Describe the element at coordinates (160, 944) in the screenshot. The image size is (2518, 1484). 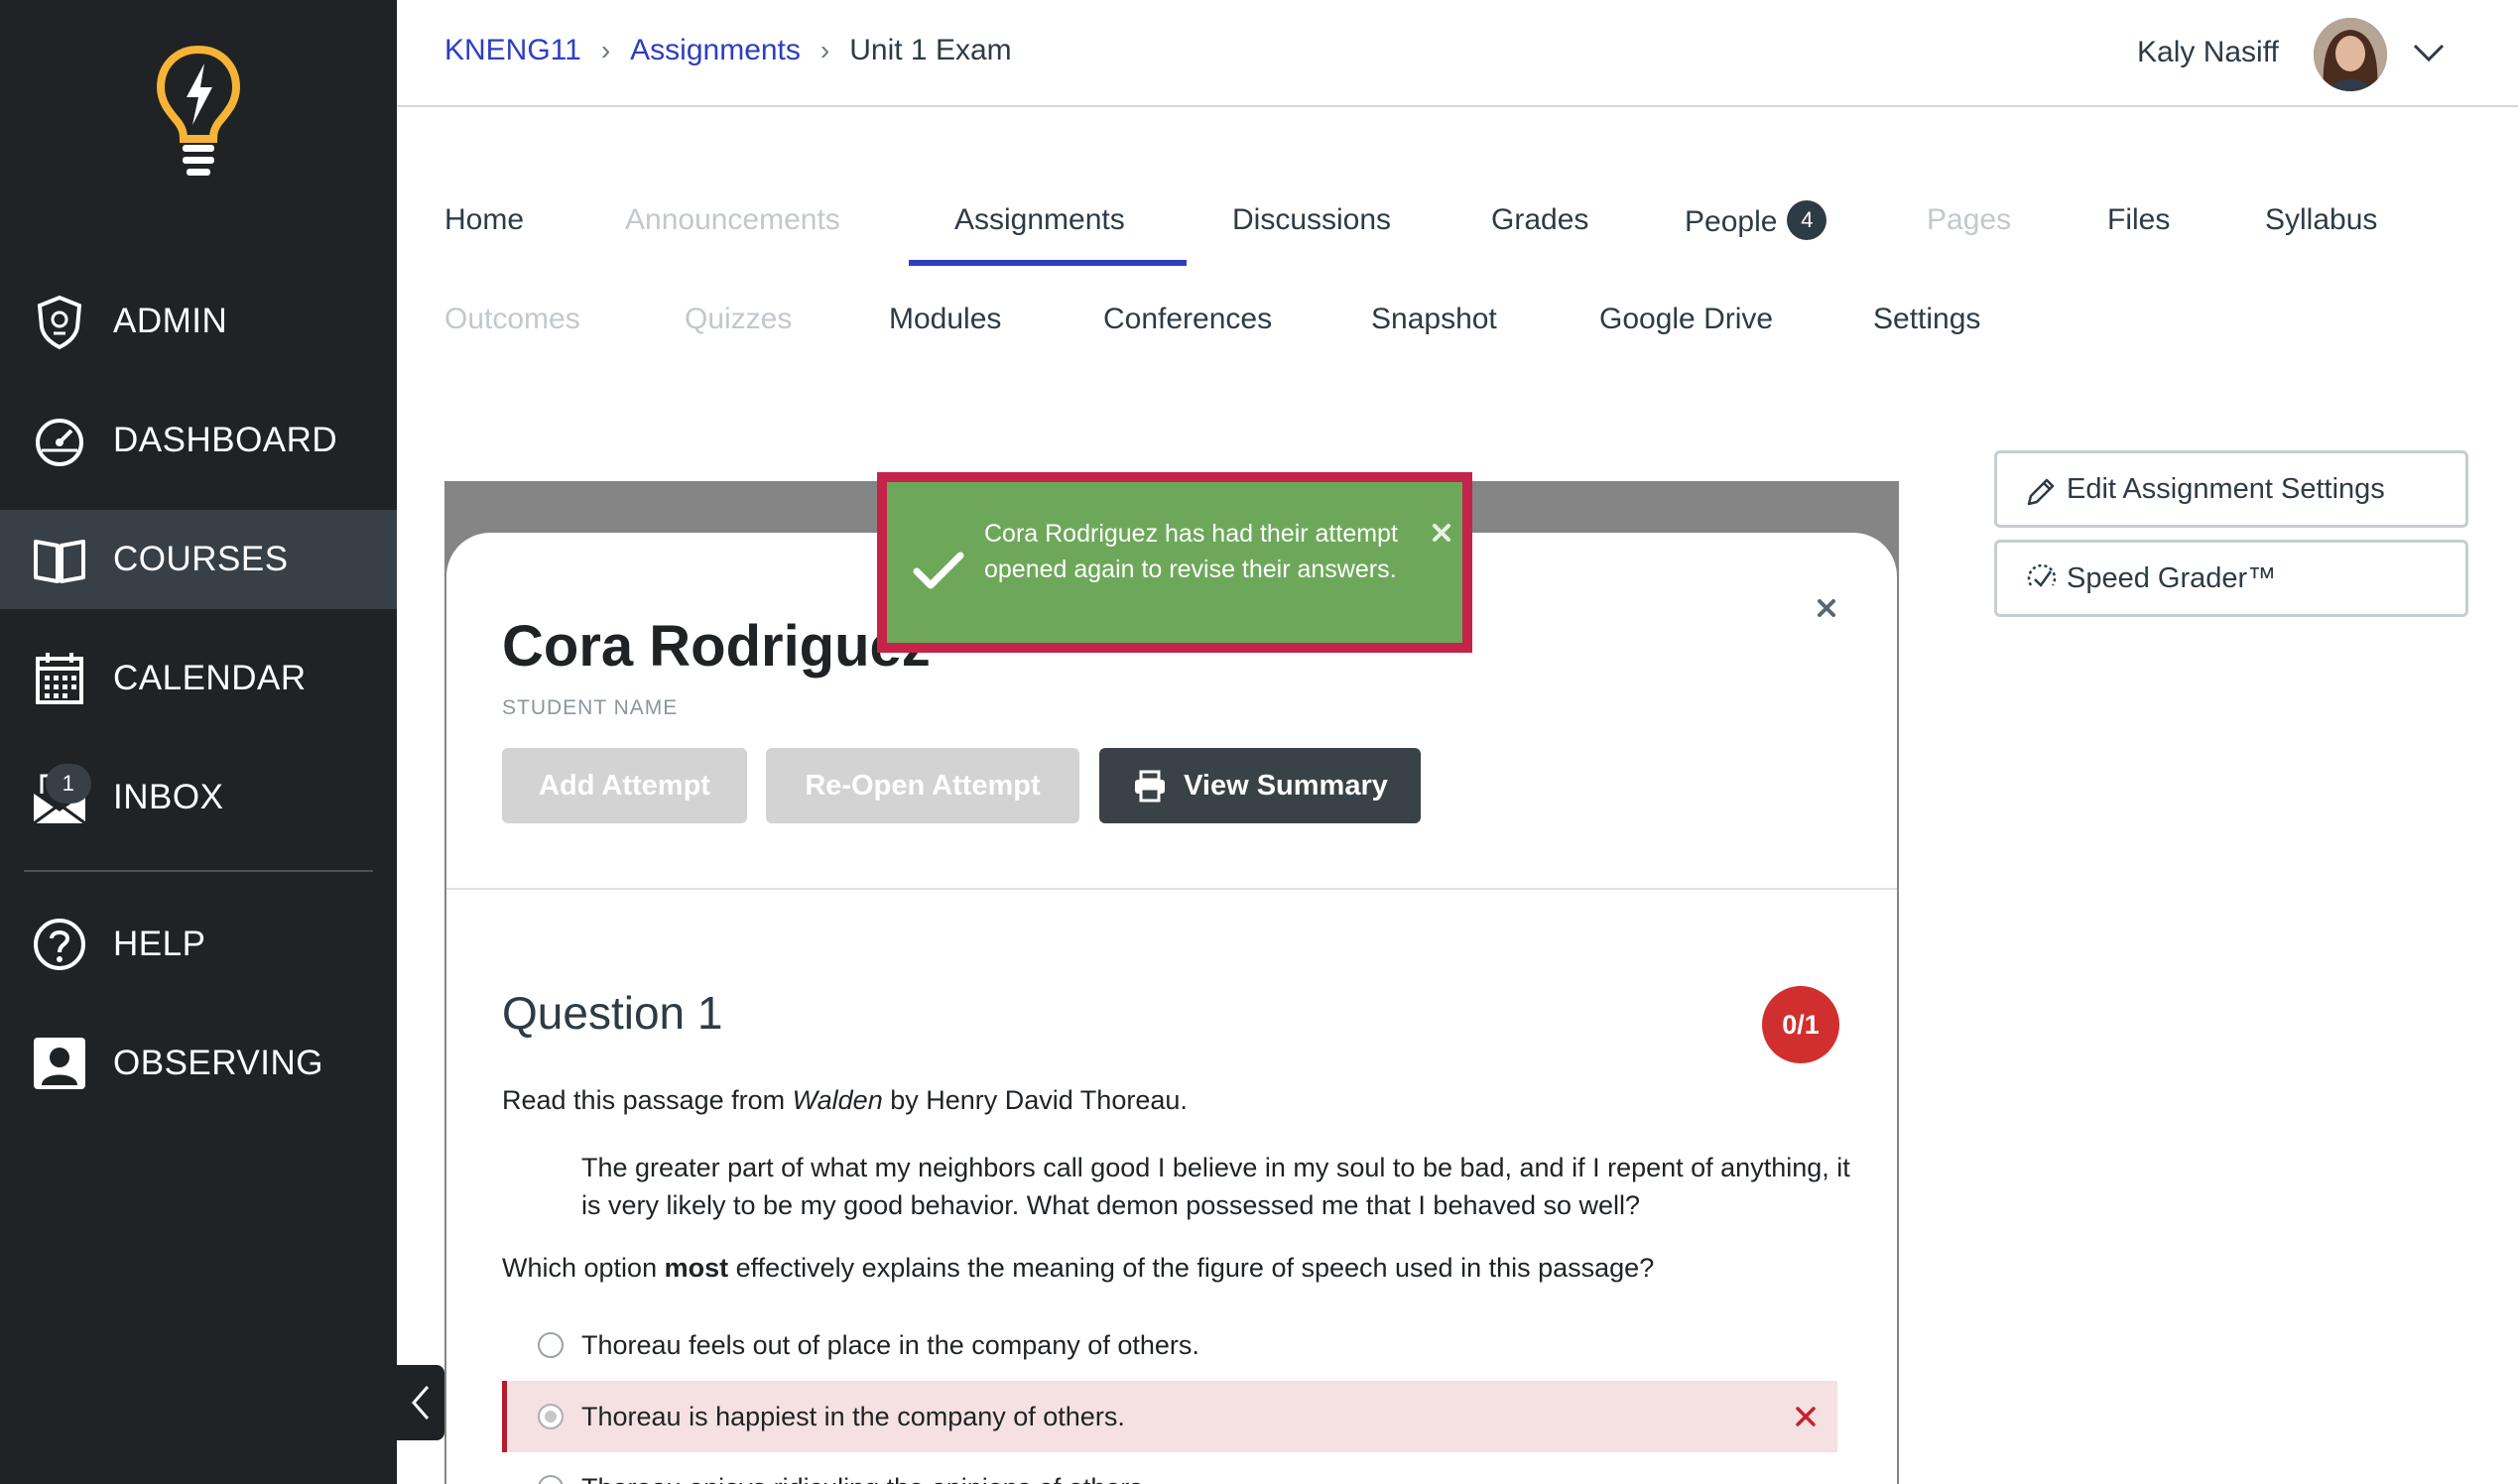
I see `nav-help-label: HELP` at that location.